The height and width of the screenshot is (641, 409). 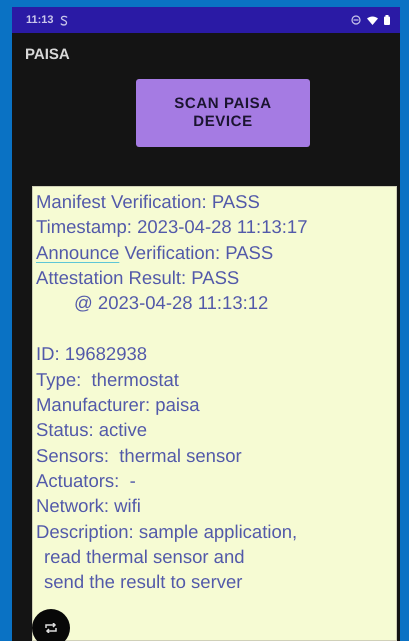 I want to click on result-line: @ 2023-04-28 11:13:12, so click(x=170, y=303).